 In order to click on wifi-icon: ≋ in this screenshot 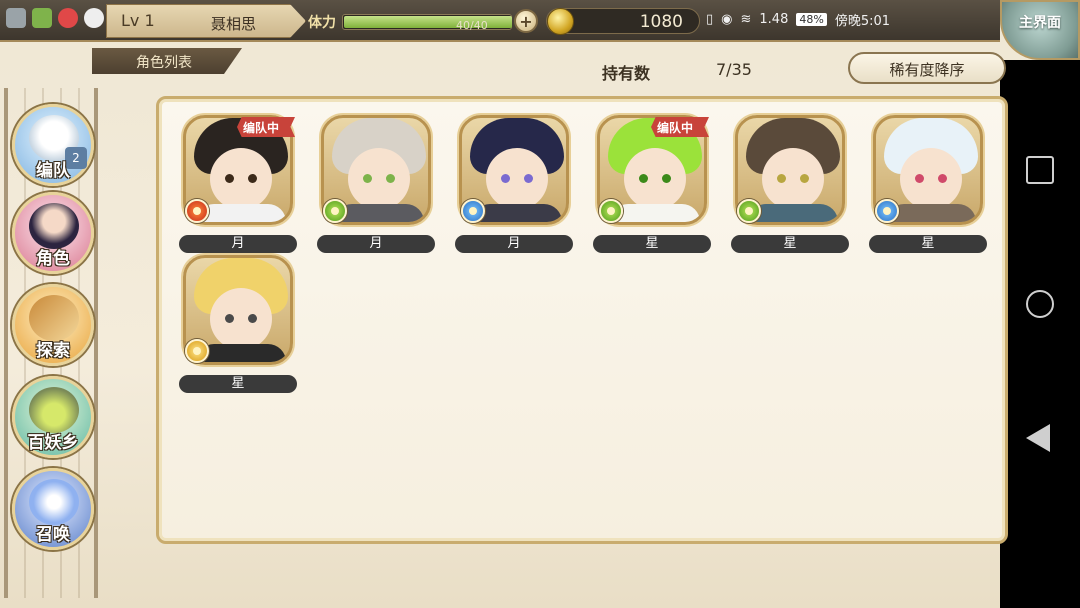, I will do `click(746, 19)`.